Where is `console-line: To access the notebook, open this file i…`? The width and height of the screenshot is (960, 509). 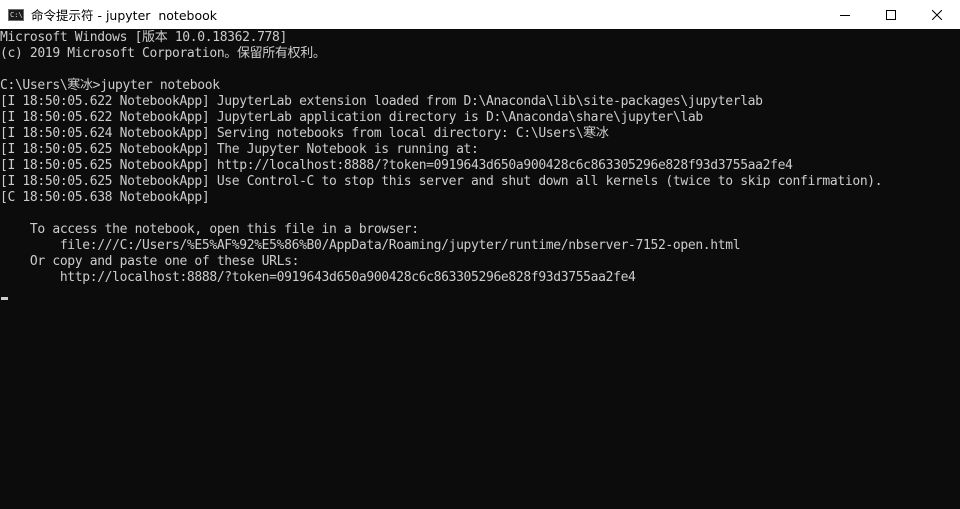 console-line: To access the notebook, open this file i… is located at coordinates (209, 229).